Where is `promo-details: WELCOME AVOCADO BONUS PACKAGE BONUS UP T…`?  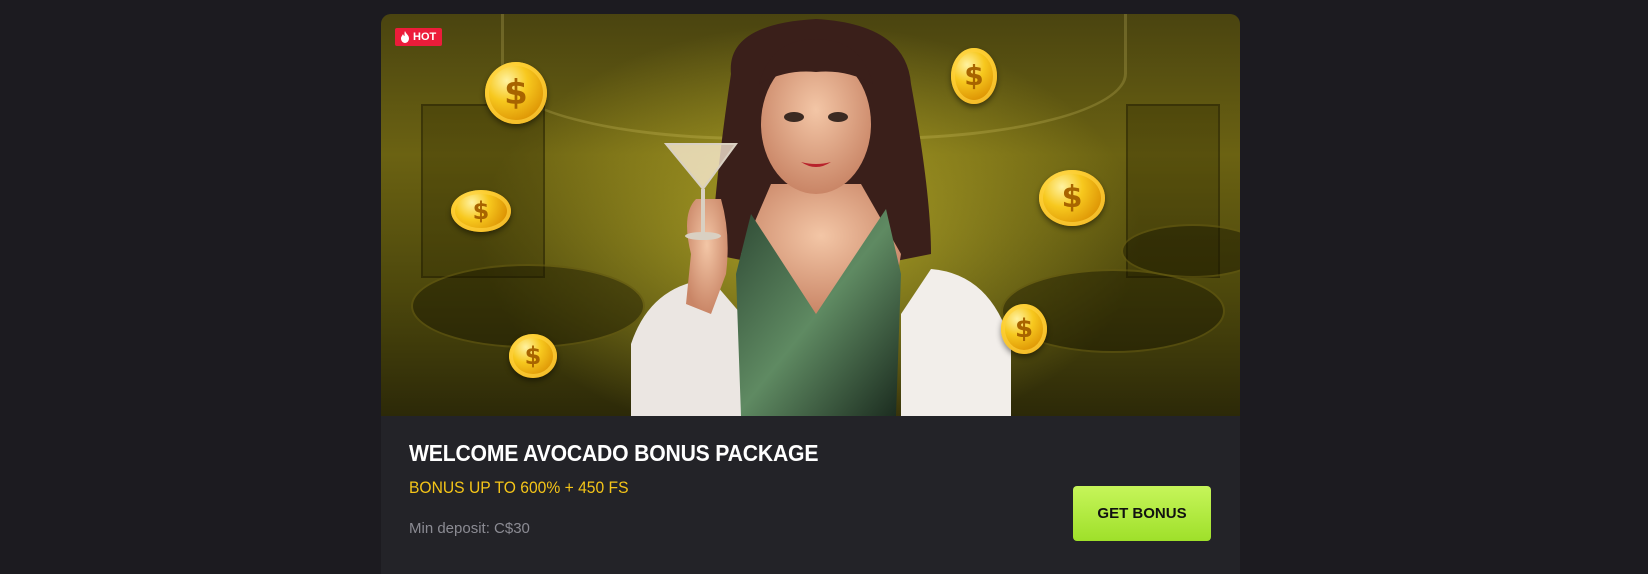
promo-details: WELCOME AVOCADO BONUS PACKAGE BONUS UP T… is located at coordinates (810, 495).